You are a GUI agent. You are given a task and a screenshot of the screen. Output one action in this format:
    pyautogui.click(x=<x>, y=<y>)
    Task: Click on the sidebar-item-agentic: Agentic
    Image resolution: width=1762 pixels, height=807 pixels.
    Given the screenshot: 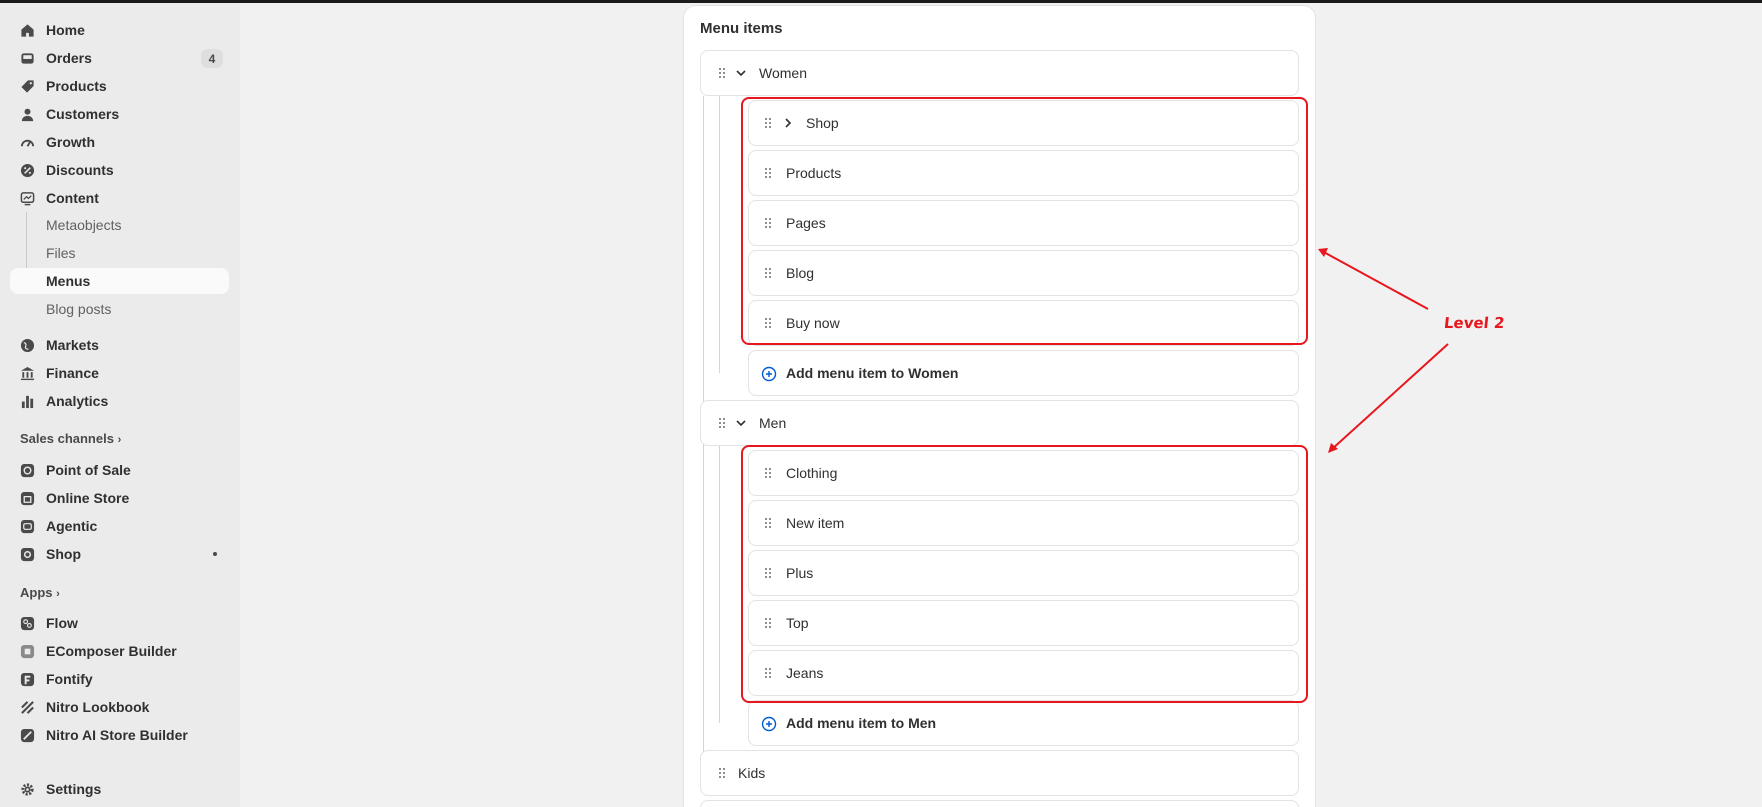 What is the action you would take?
    pyautogui.click(x=119, y=526)
    